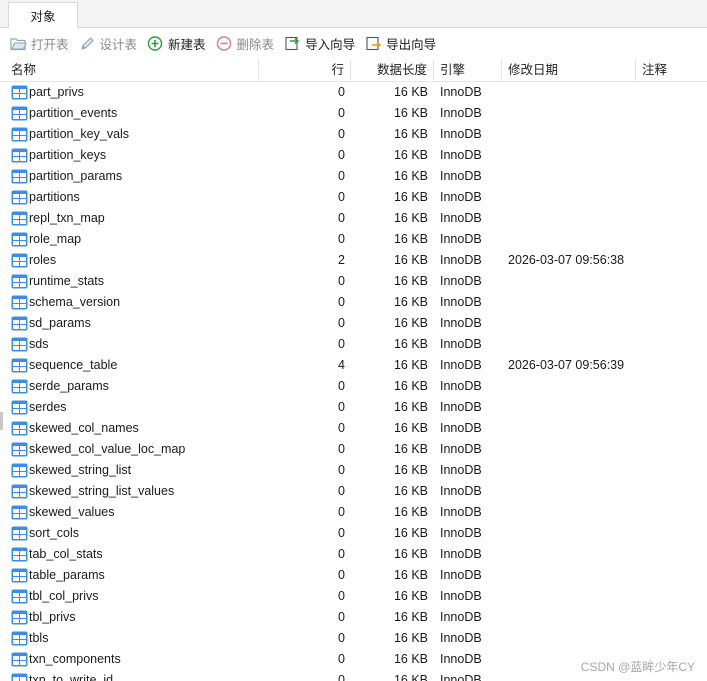 The width and height of the screenshot is (707, 681). Describe the element at coordinates (353, 239) in the screenshot. I see `table-row: role_map 0 16 KB InnoDB` at that location.